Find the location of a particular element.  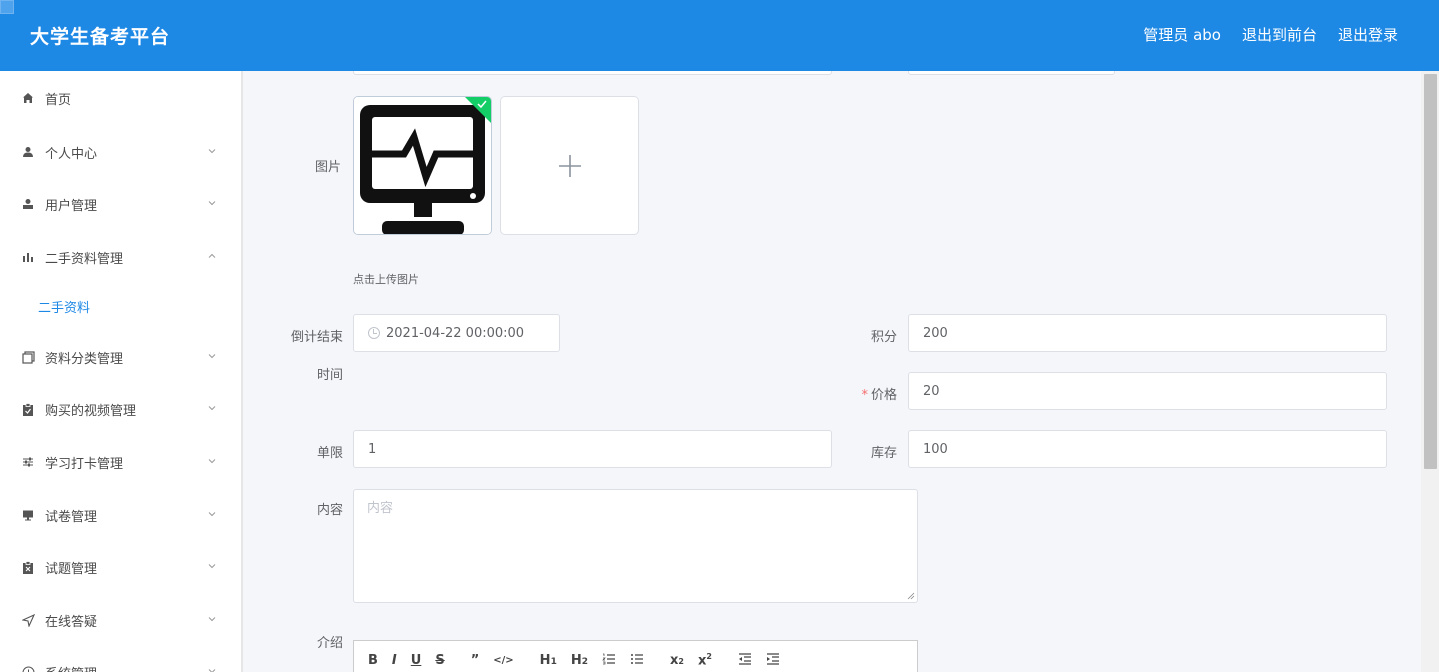

clock-icon is located at coordinates (28, 668).